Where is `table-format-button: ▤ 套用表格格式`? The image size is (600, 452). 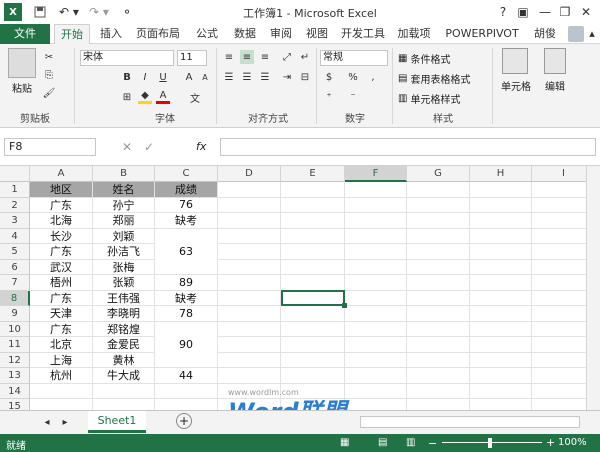
table-format-button: ▤ 套用表格格式 is located at coordinates (434, 78).